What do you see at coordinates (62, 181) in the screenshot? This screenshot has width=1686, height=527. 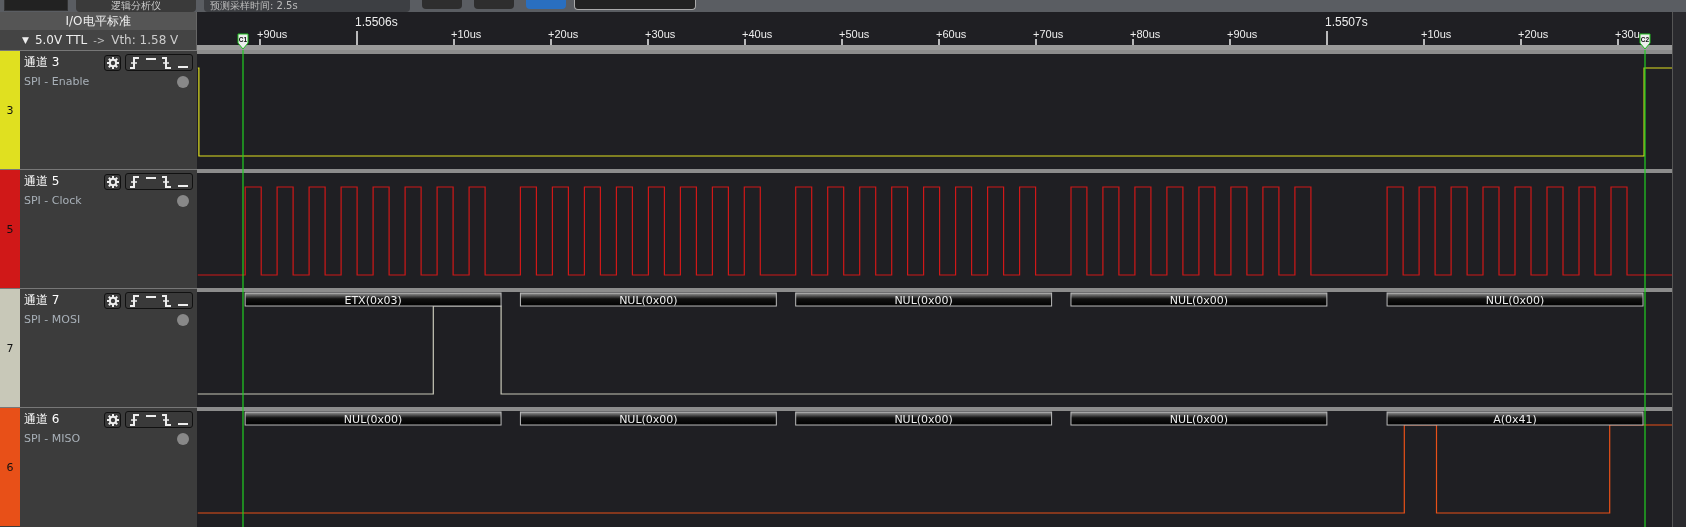 I see `channel-name: 通道 5` at bounding box center [62, 181].